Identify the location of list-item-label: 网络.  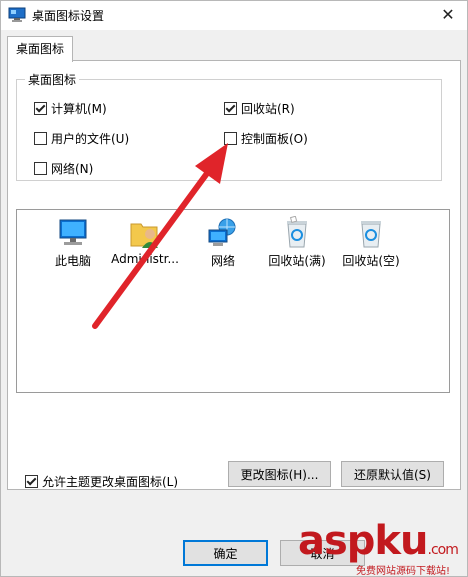
(222, 261).